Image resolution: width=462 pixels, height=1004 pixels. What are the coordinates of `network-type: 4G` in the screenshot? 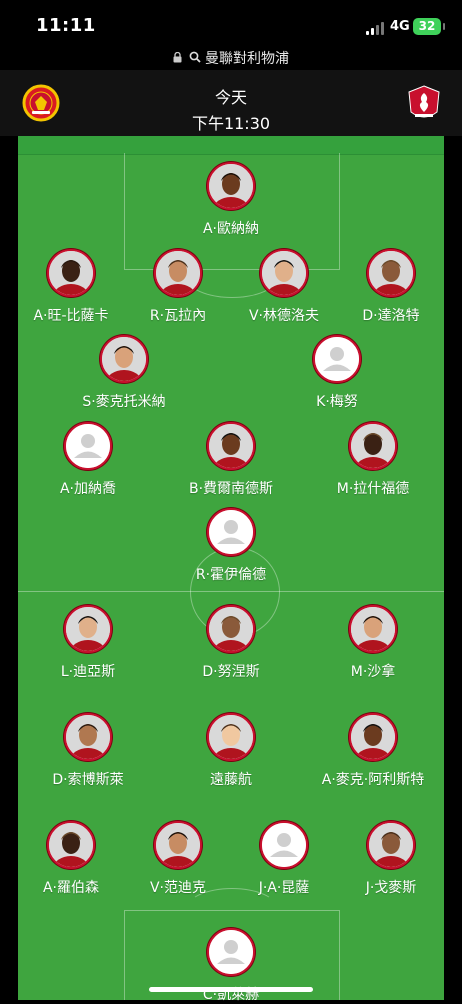 It's located at (400, 26).